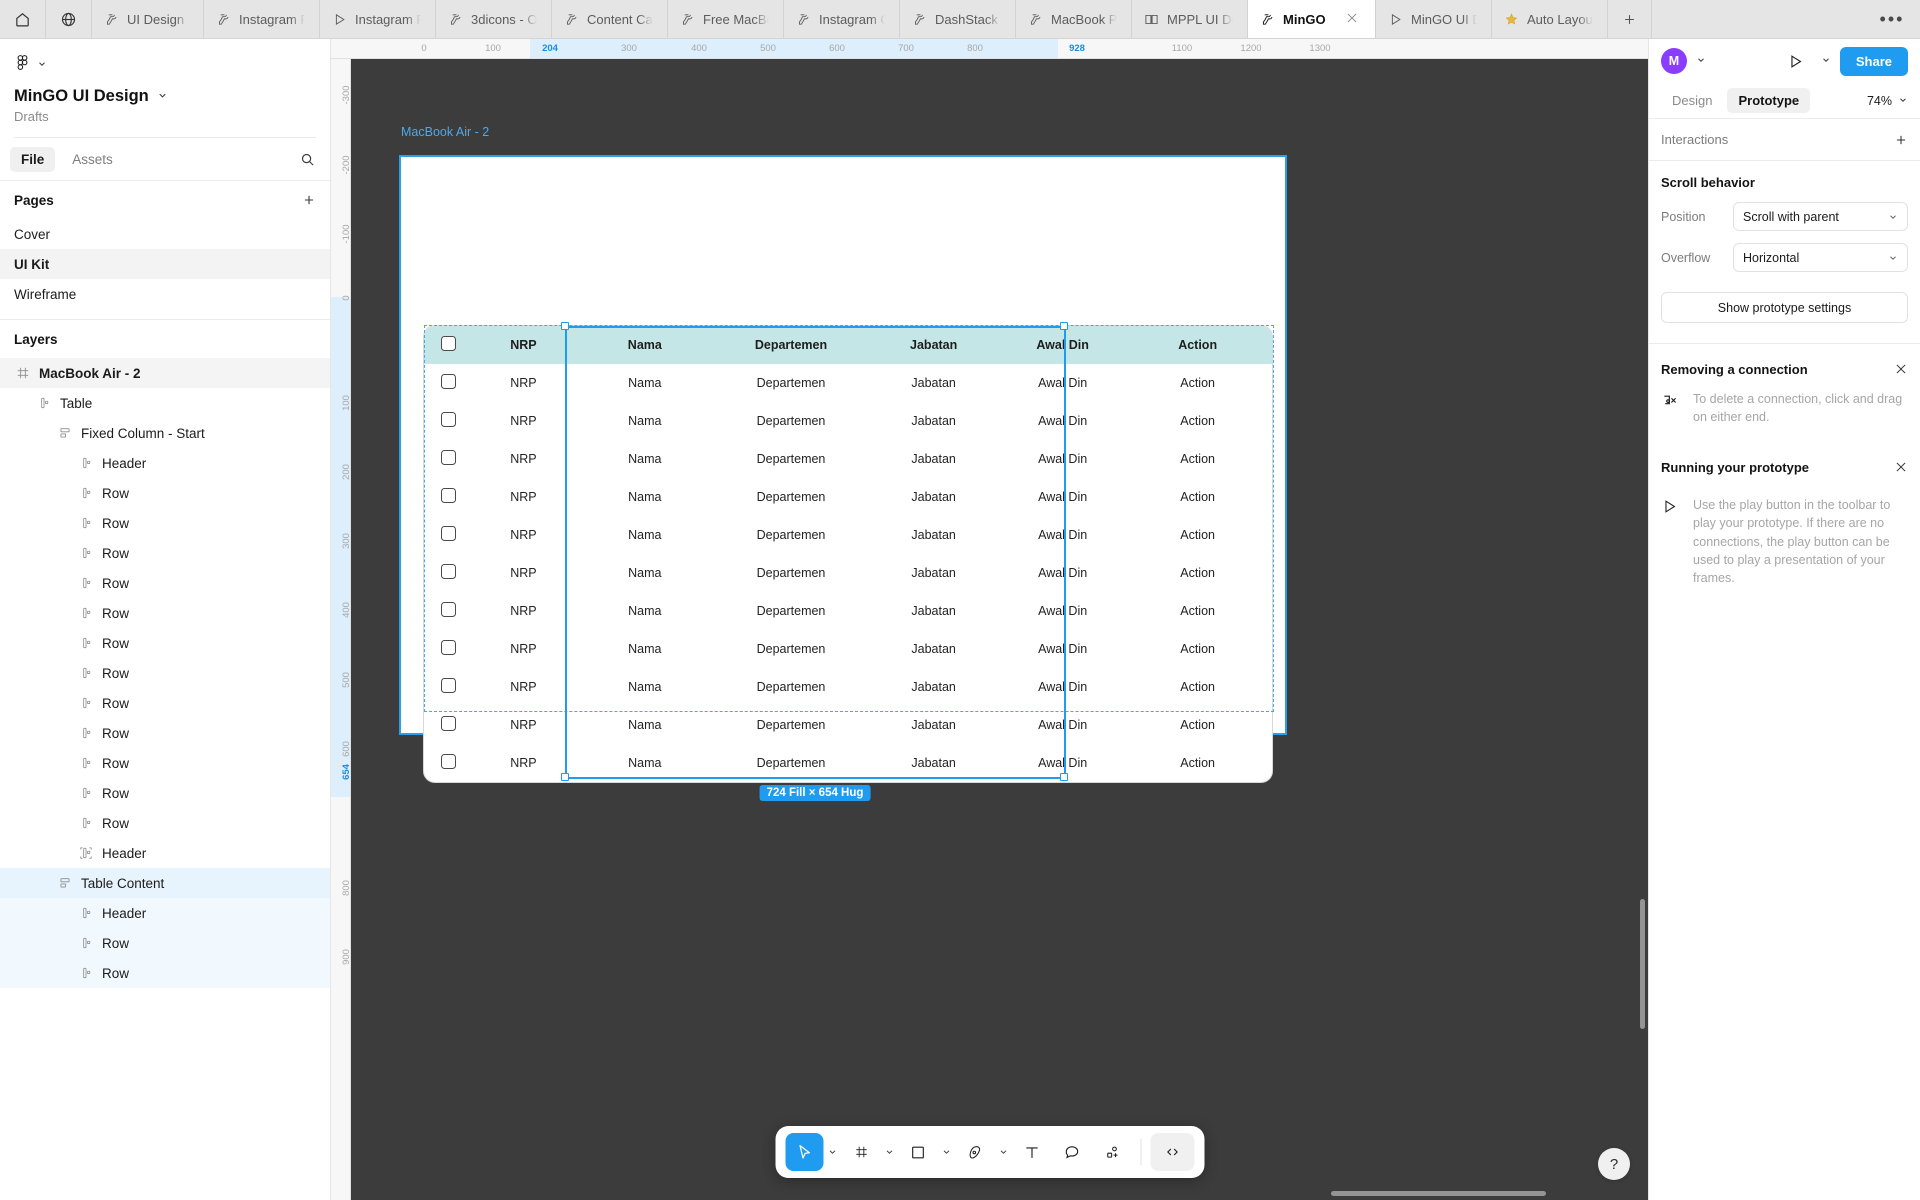 This screenshot has height=1200, width=1920. What do you see at coordinates (165, 883) in the screenshot?
I see `layer-row: Table Content` at bounding box center [165, 883].